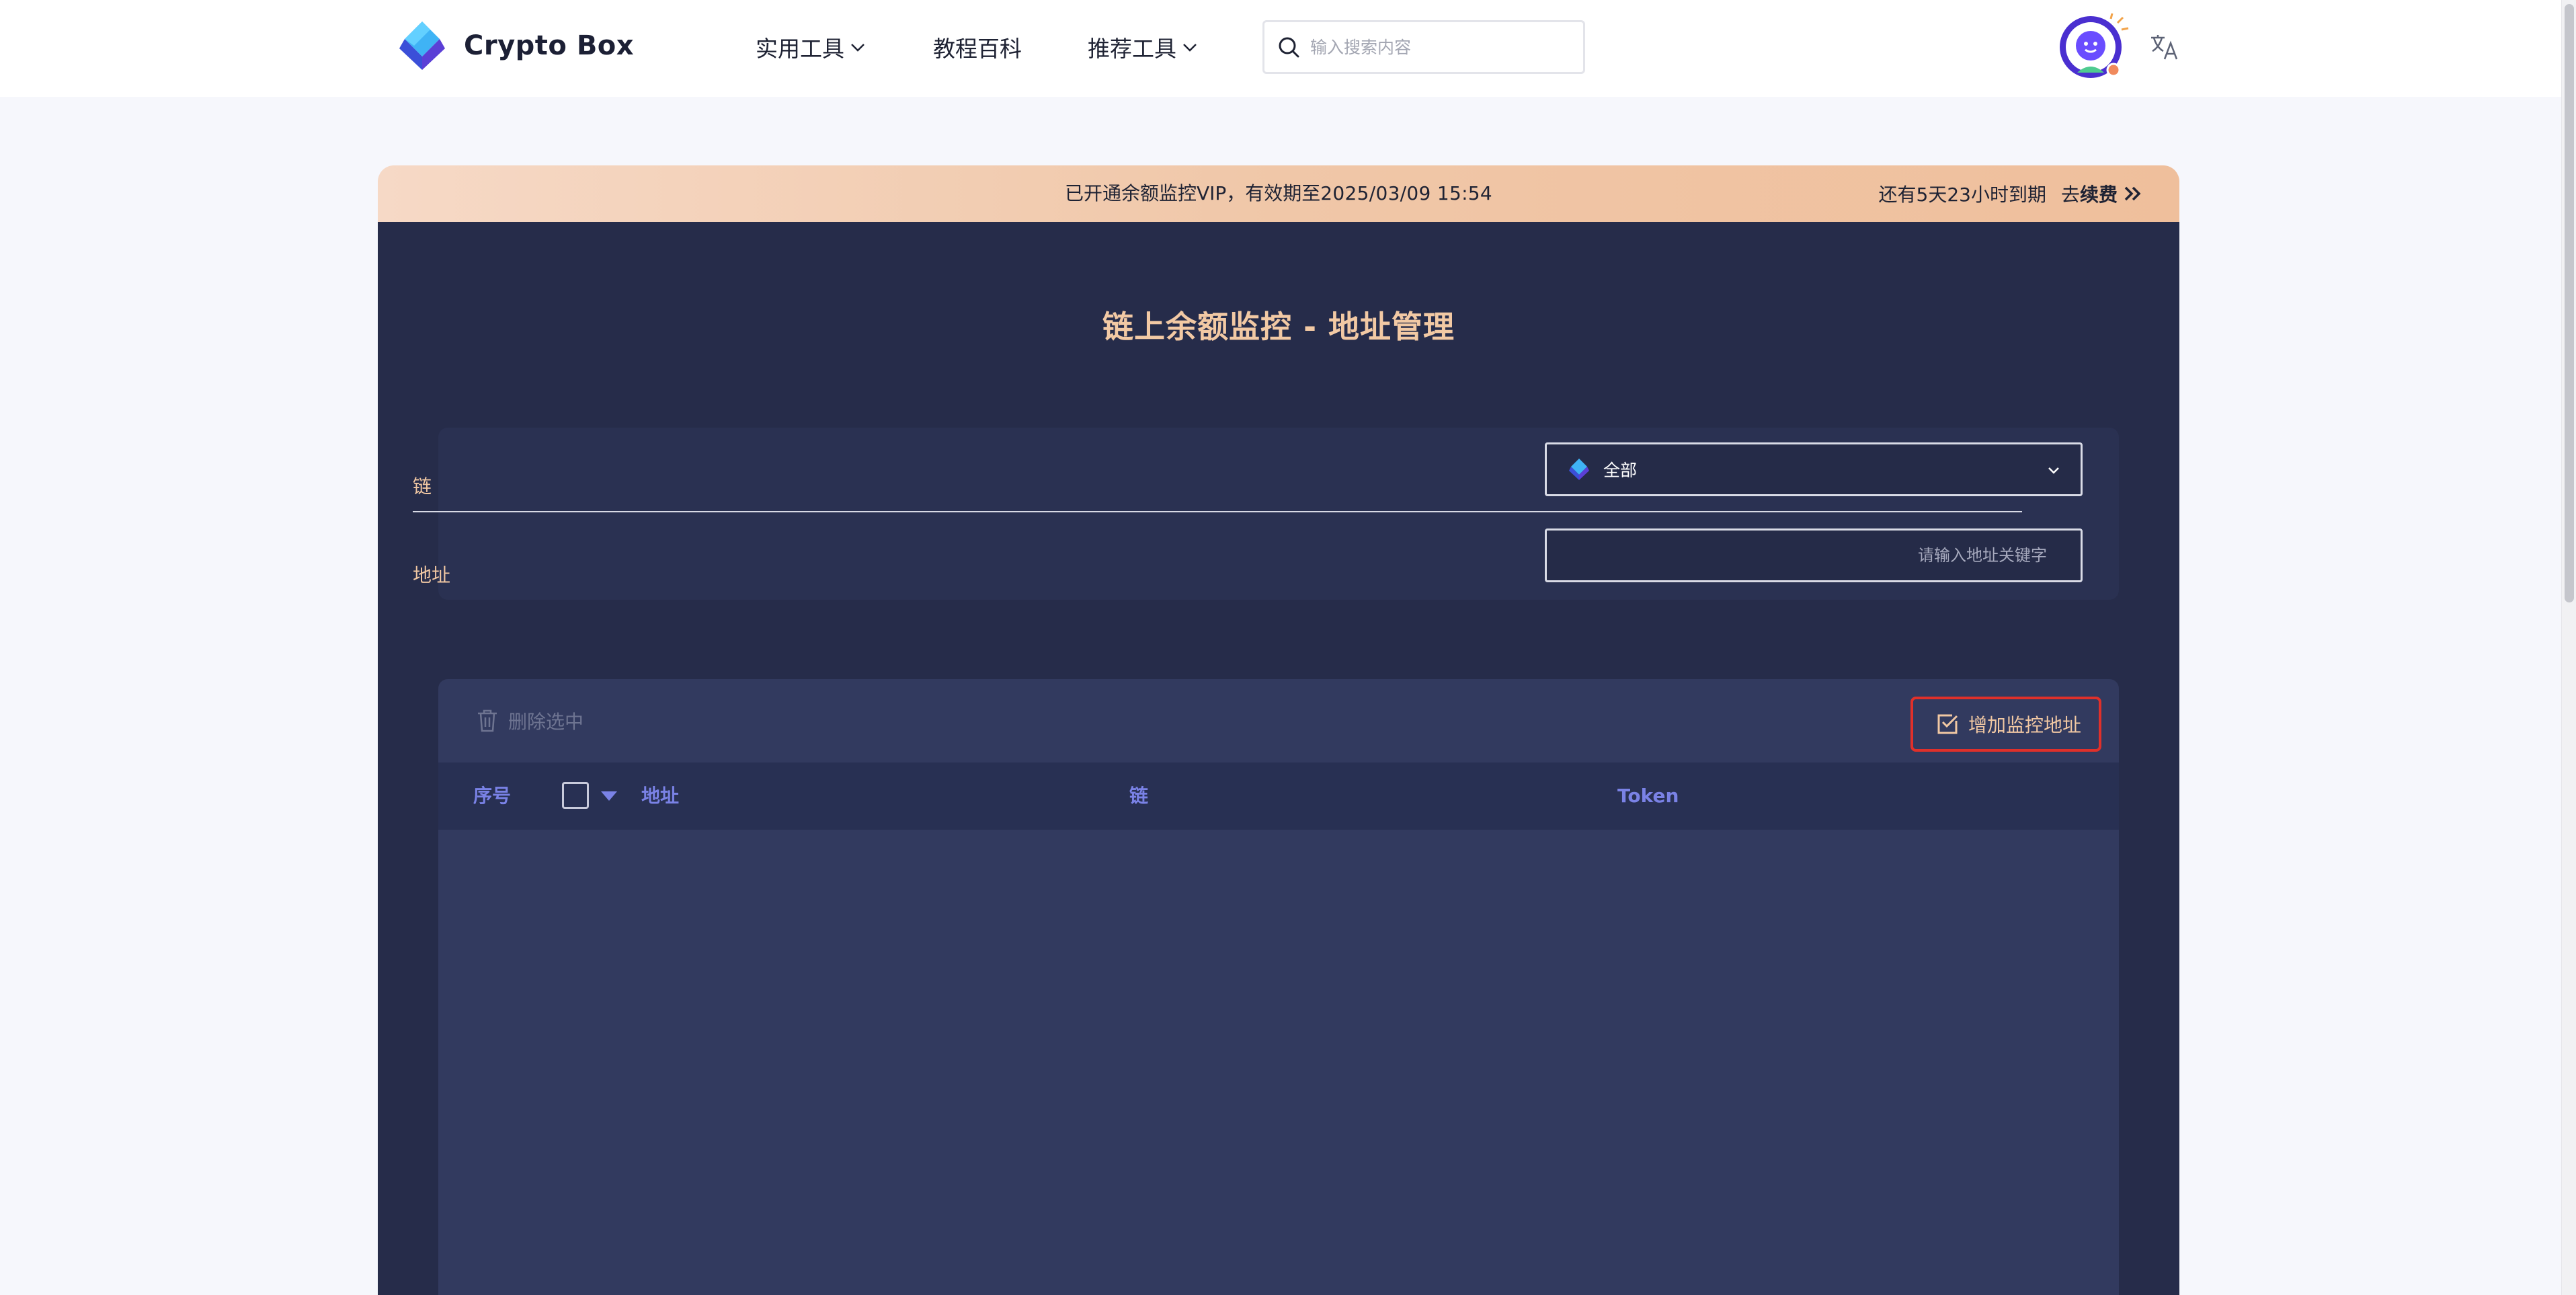 The height and width of the screenshot is (1295, 2576). I want to click on top-navigation: Crypto Box 实用工具 教程百科 推荐工具, so click(1280, 48).